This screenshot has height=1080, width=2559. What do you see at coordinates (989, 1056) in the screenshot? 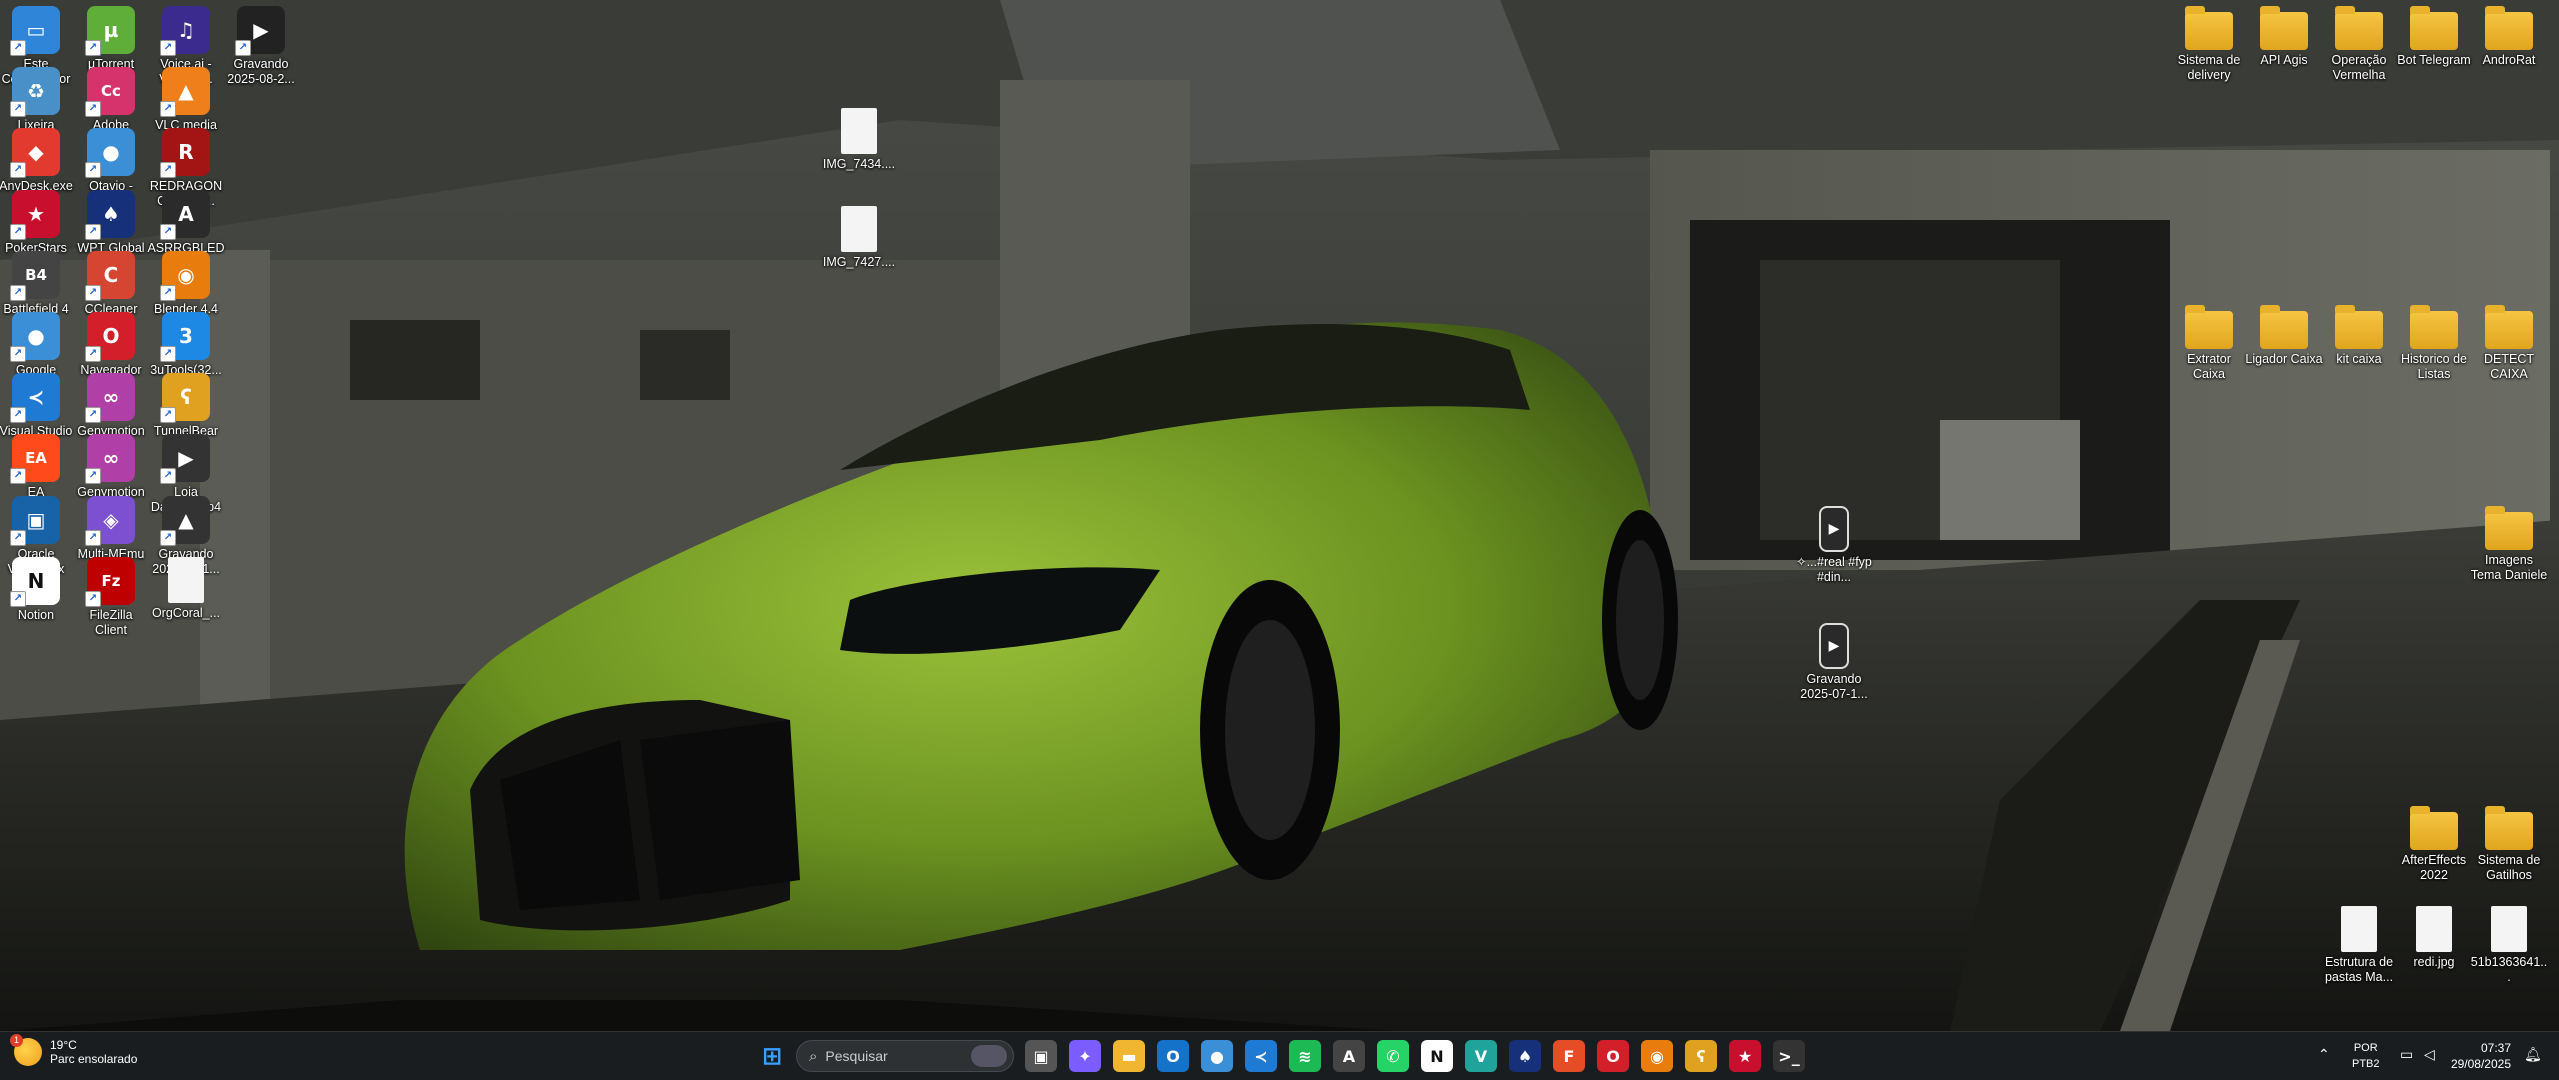
I see `search-highlight-icon` at bounding box center [989, 1056].